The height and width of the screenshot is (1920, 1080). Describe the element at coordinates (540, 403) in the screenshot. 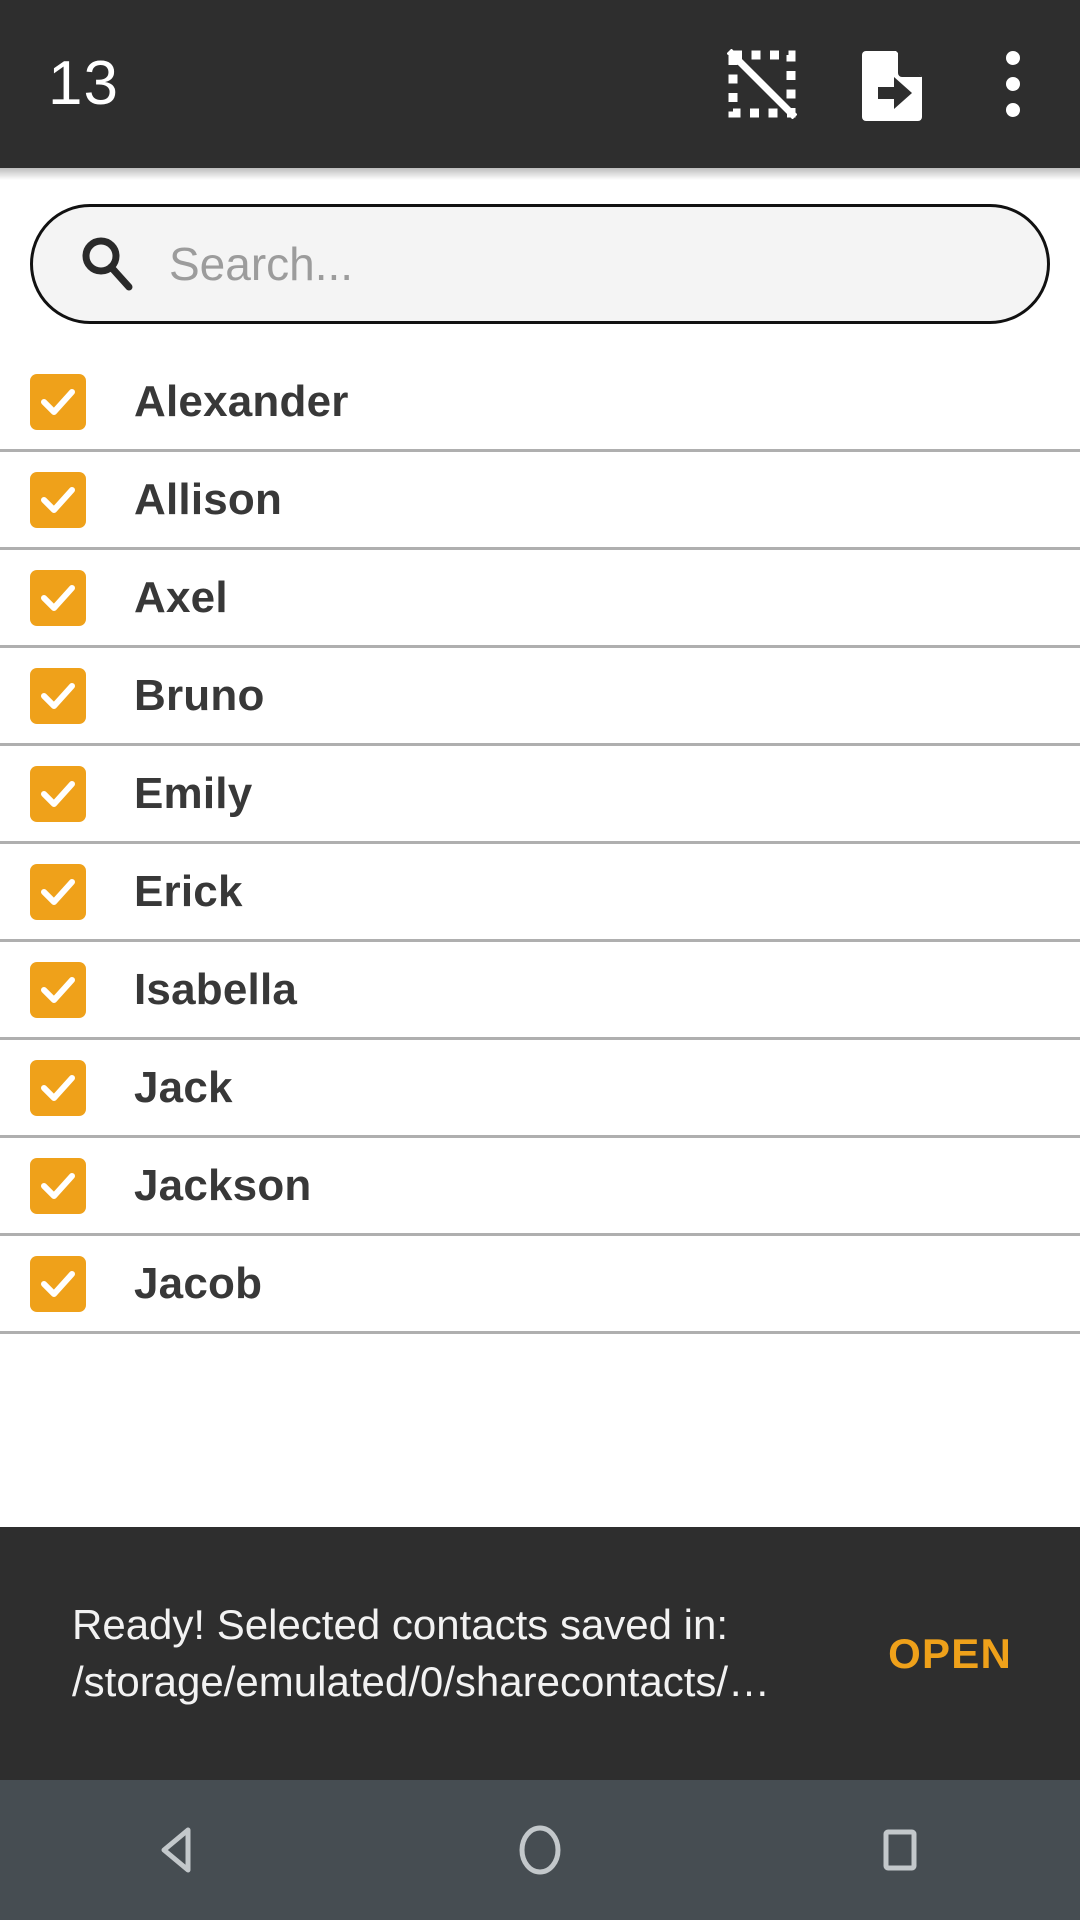

I see `contact-row: Alexander` at that location.